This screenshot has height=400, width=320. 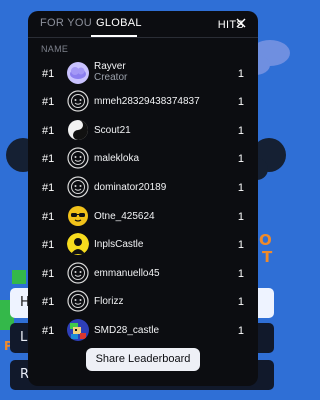 What do you see at coordinates (66, 23) in the screenshot?
I see `tab-for-you: FOR YOU` at bounding box center [66, 23].